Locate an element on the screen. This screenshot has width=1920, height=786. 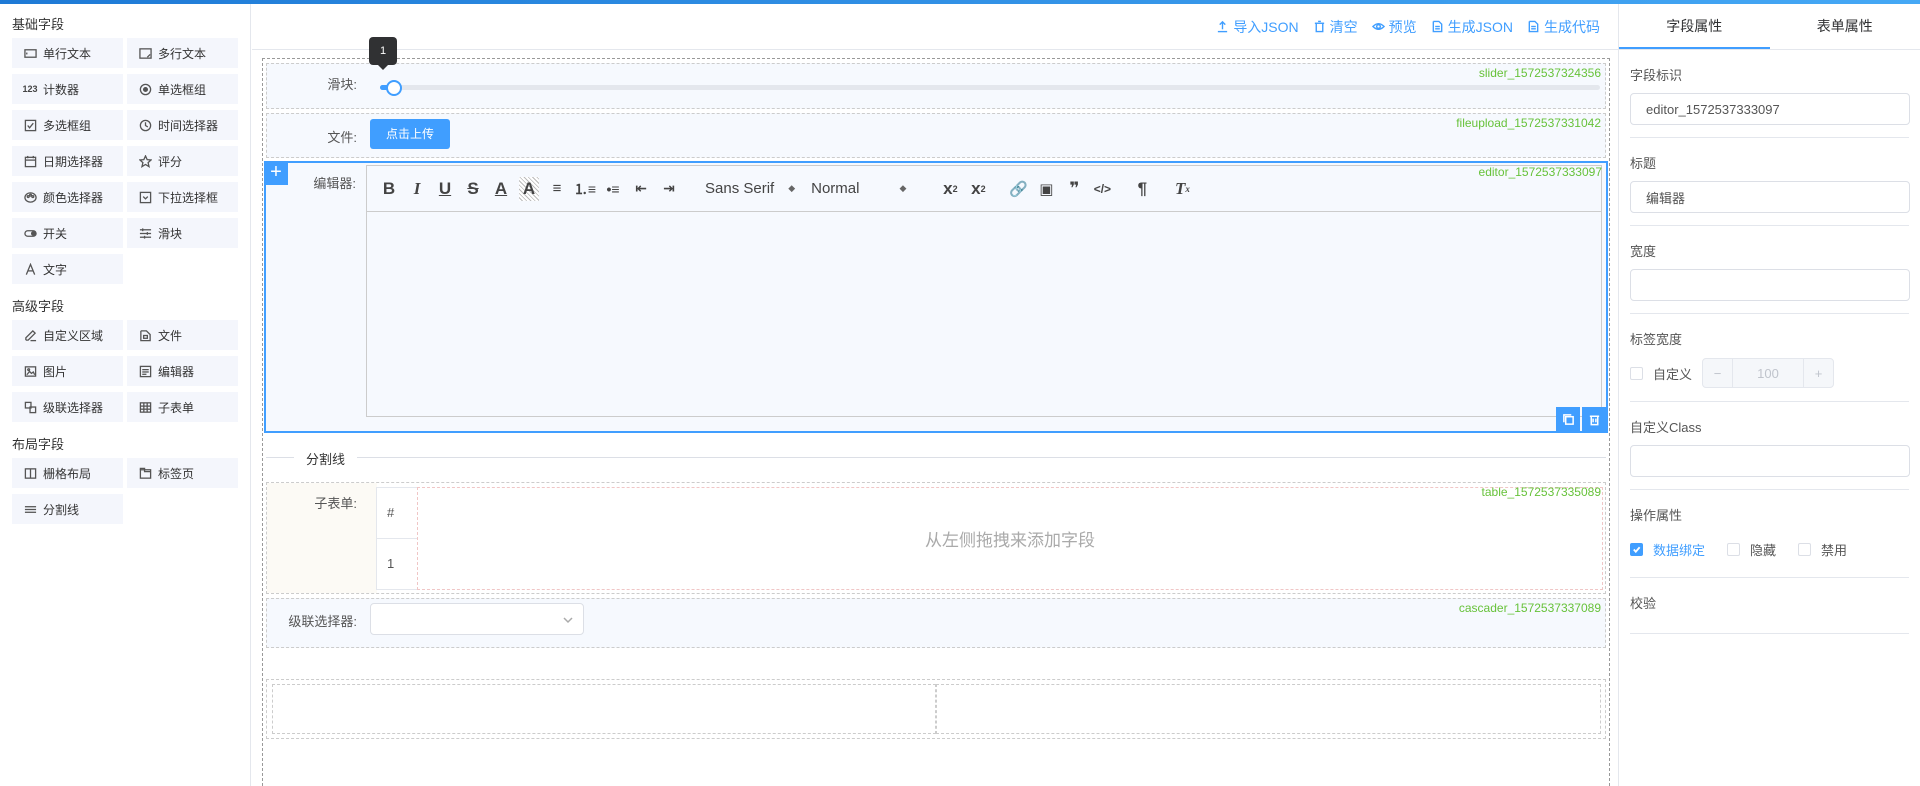
designer-toolbar: 导入JSON 清空 预览 生成JSON 生成代码 is located at coordinates (935, 27).